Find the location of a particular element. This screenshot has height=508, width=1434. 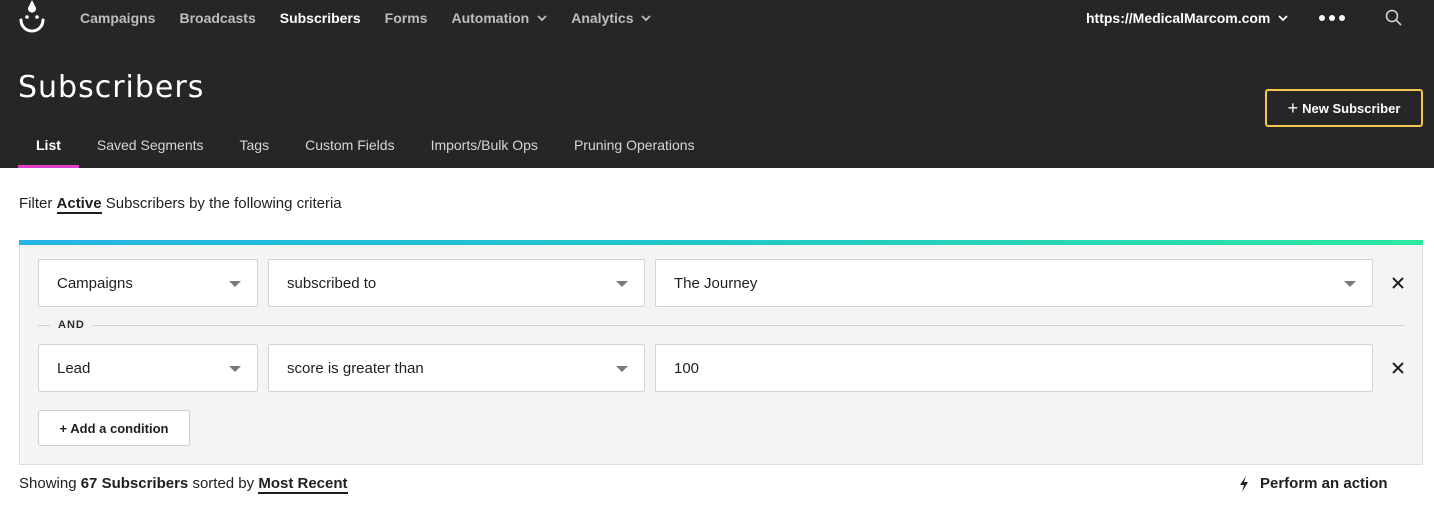

tab-saved-segments: Saved Segments is located at coordinates (150, 145).